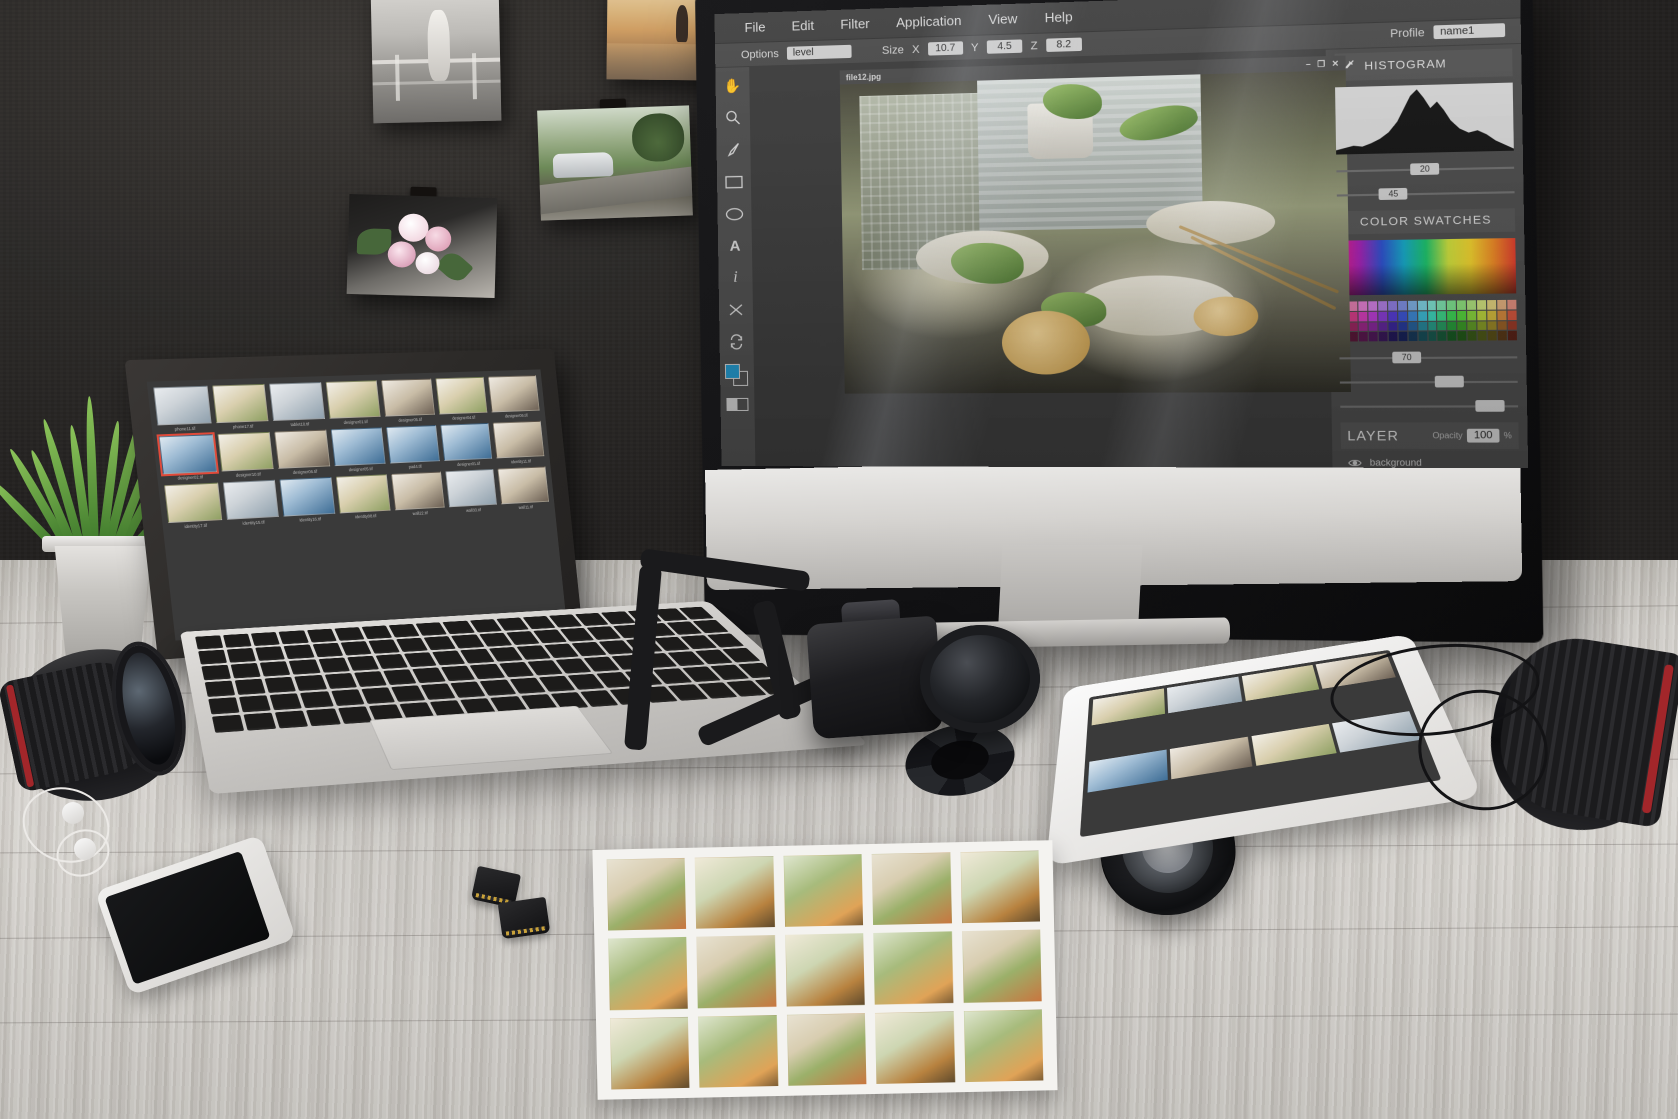 Image resolution: width=1678 pixels, height=1119 pixels. I want to click on ellipse-icon, so click(734, 214).